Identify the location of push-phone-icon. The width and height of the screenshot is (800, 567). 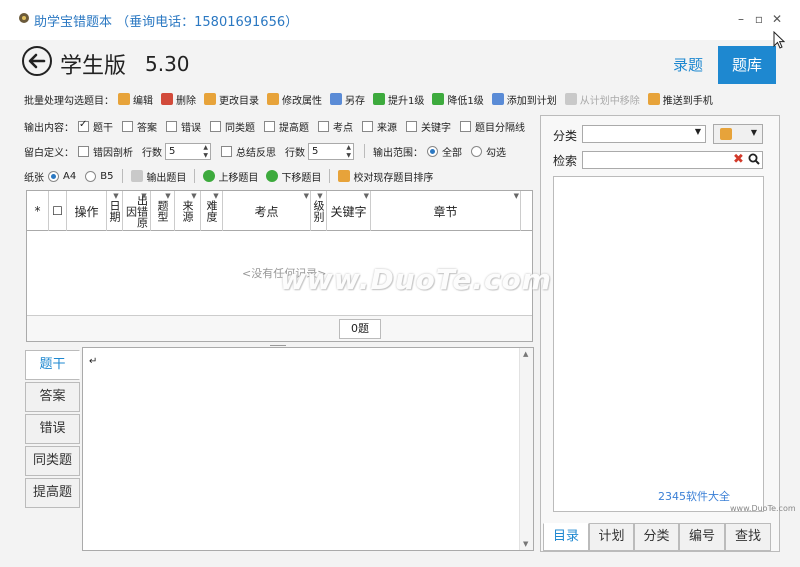
(653, 99).